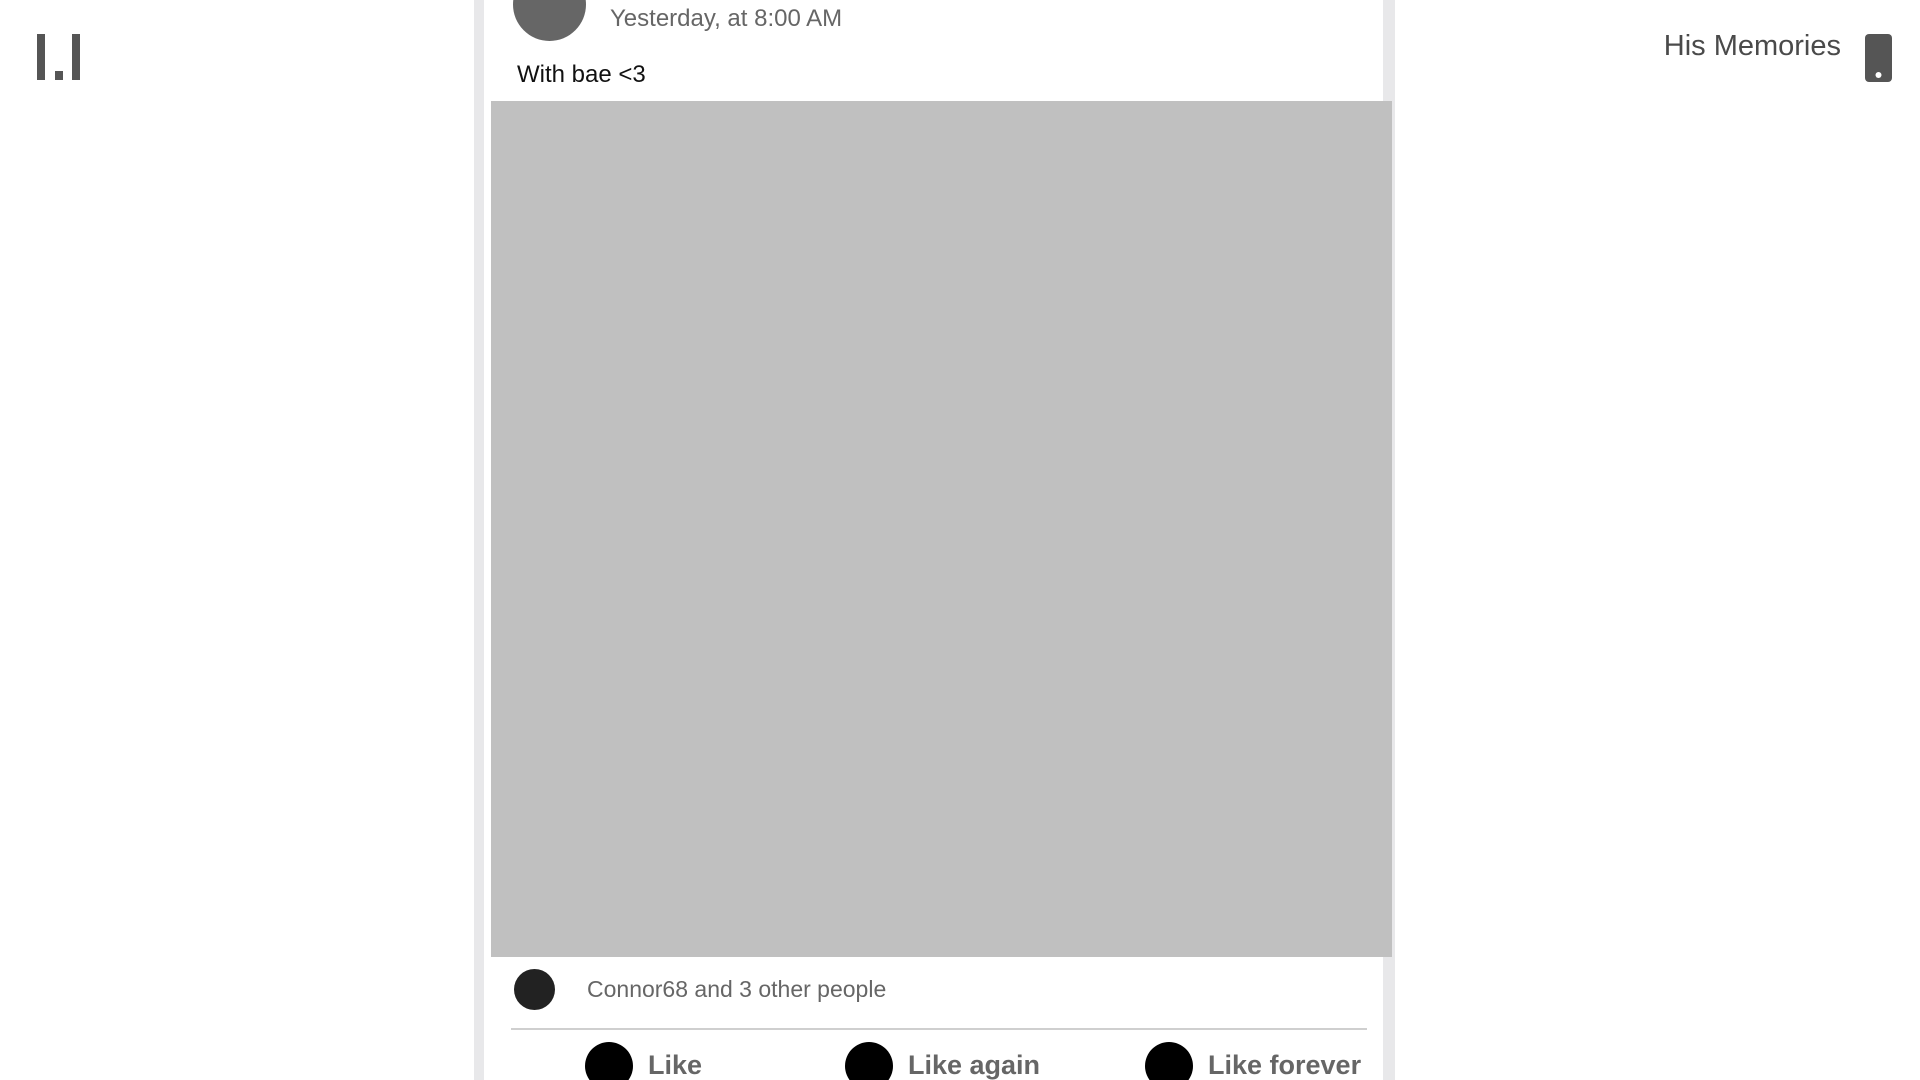  I want to click on post-divider, so click(939, 1029).